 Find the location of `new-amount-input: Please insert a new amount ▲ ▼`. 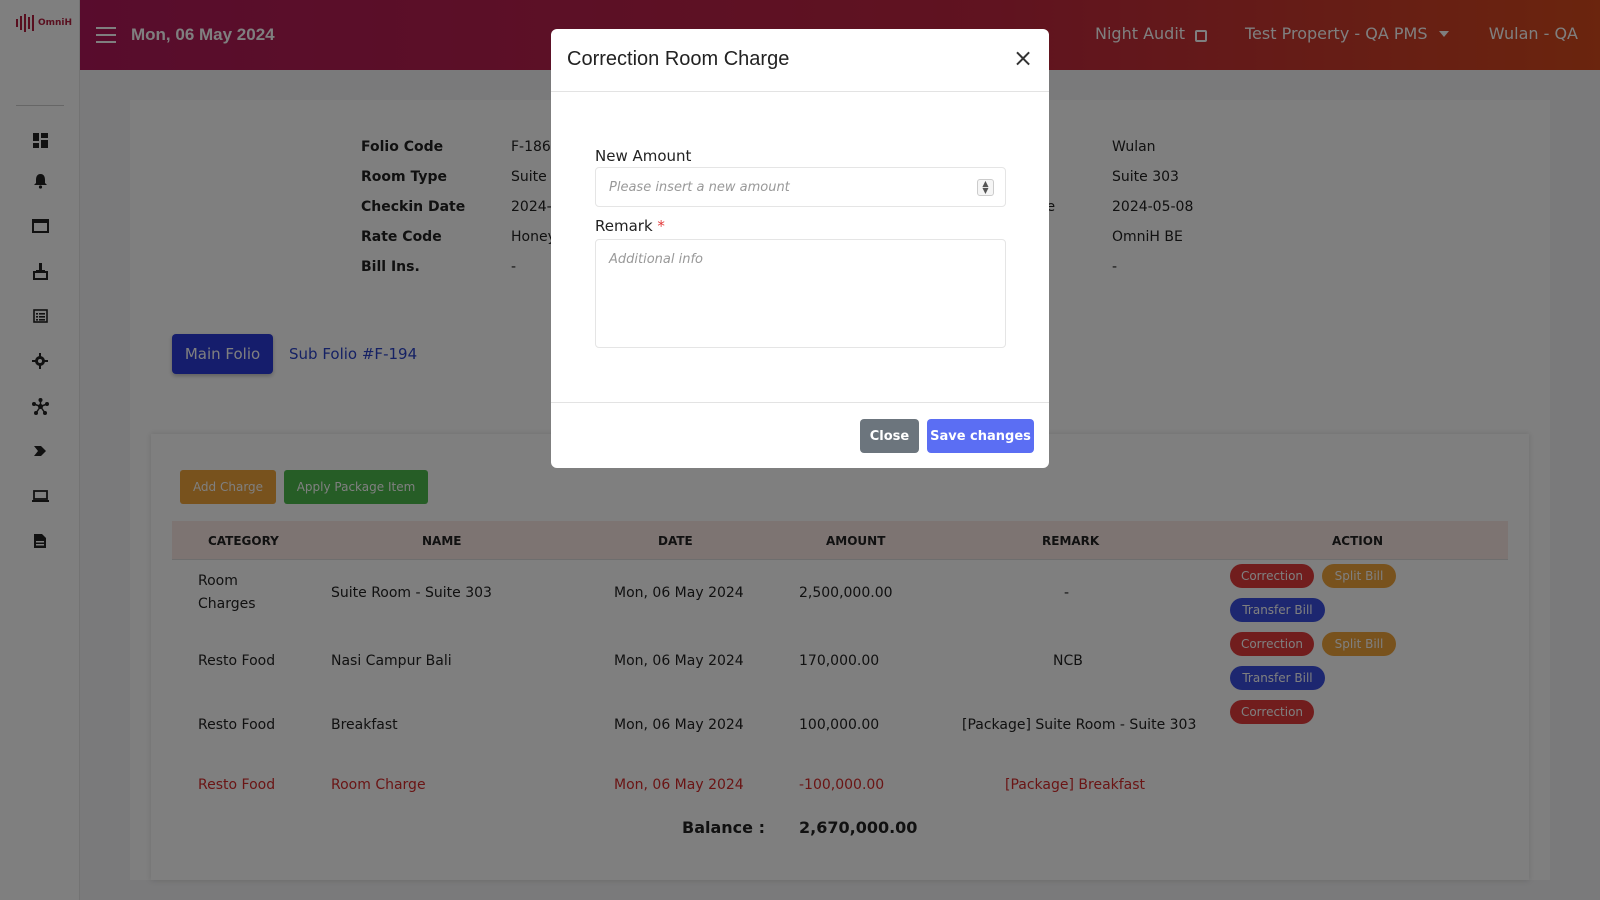

new-amount-input: Please insert a new amount ▲ ▼ is located at coordinates (800, 187).